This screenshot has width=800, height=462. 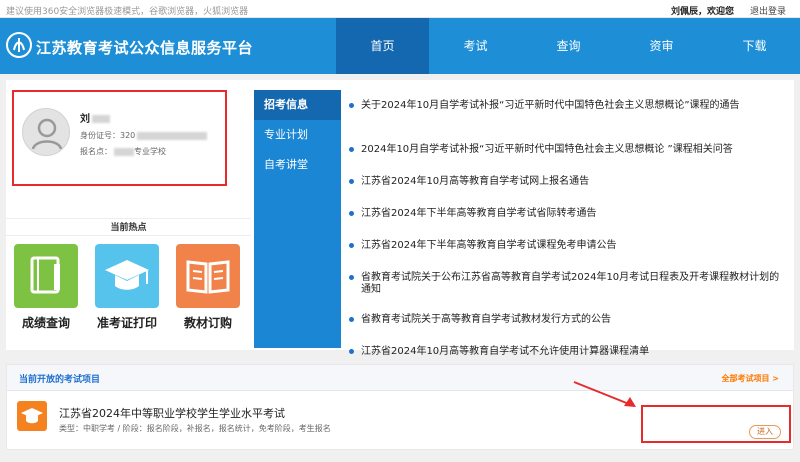 What do you see at coordinates (569, 320) in the screenshot?
I see `news-item: 省教育考试院关于高等教育自学考试教材发行方式的公告` at bounding box center [569, 320].